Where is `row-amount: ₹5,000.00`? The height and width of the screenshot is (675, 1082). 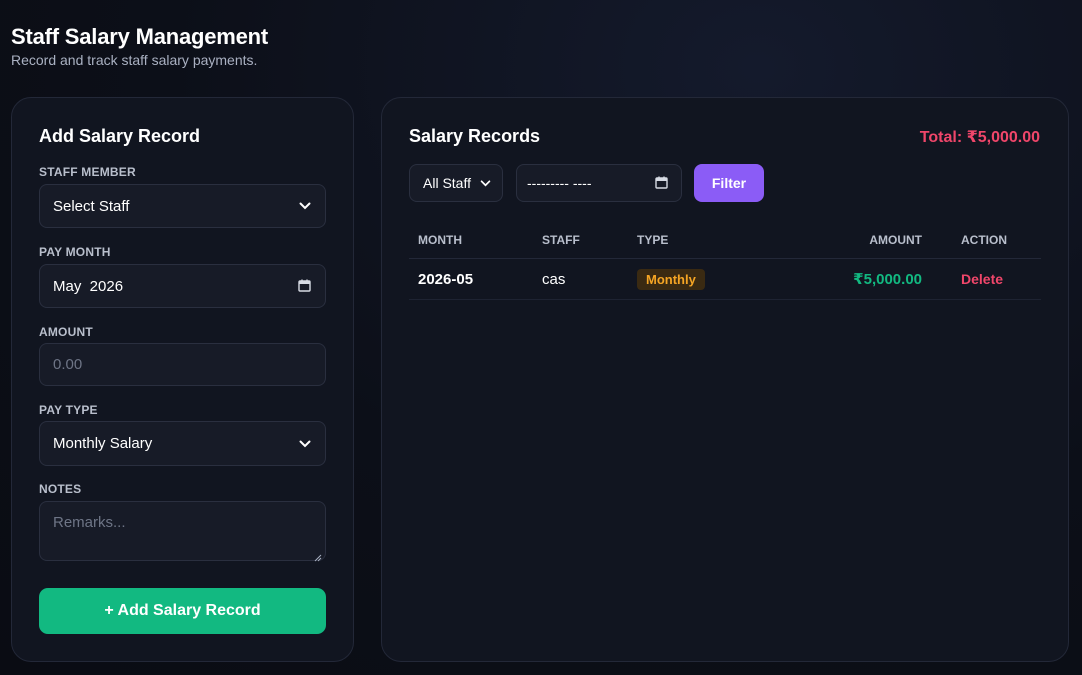 row-amount: ₹5,000.00 is located at coordinates (887, 279).